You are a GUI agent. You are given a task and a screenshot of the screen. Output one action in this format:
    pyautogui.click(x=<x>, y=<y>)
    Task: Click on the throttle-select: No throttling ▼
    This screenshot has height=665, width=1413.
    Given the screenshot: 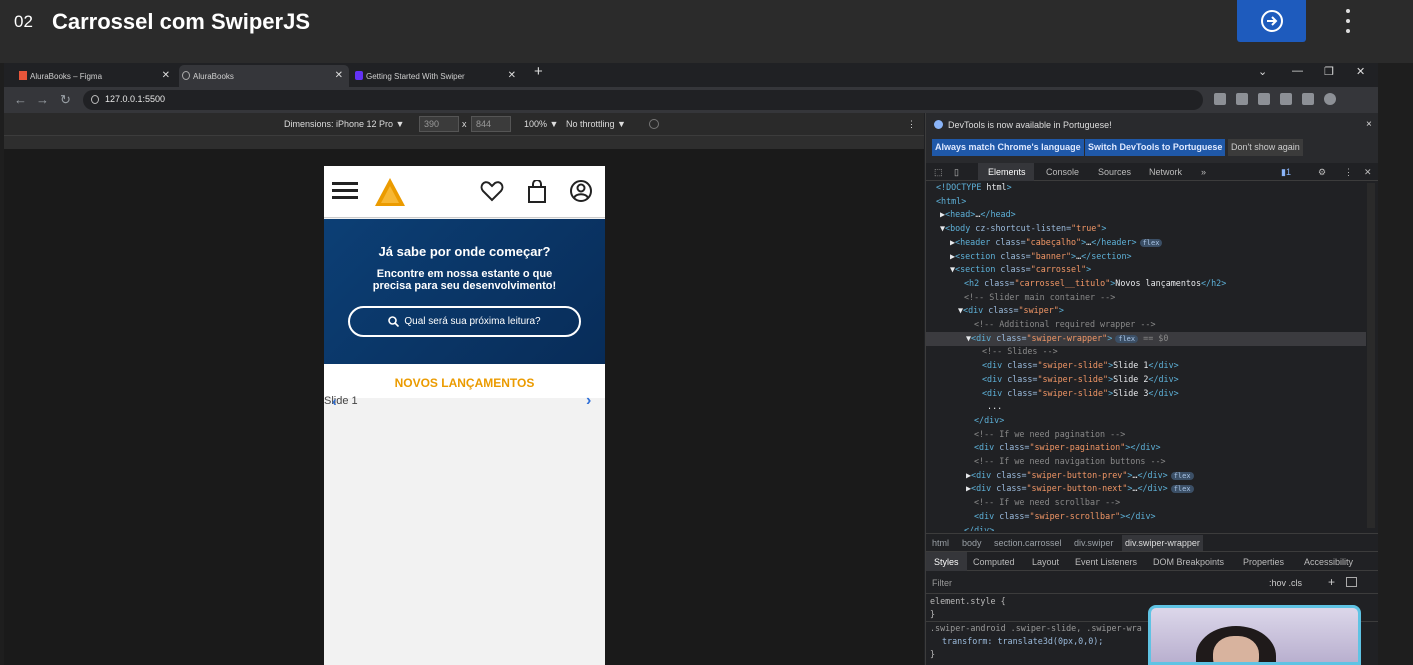 What is the action you would take?
    pyautogui.click(x=596, y=124)
    